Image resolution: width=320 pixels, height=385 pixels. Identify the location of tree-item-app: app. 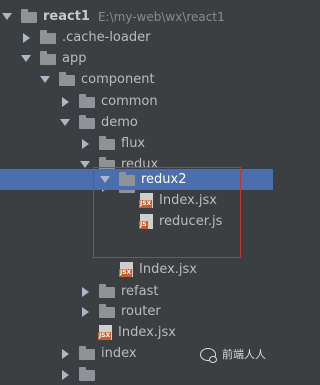
(136, 58).